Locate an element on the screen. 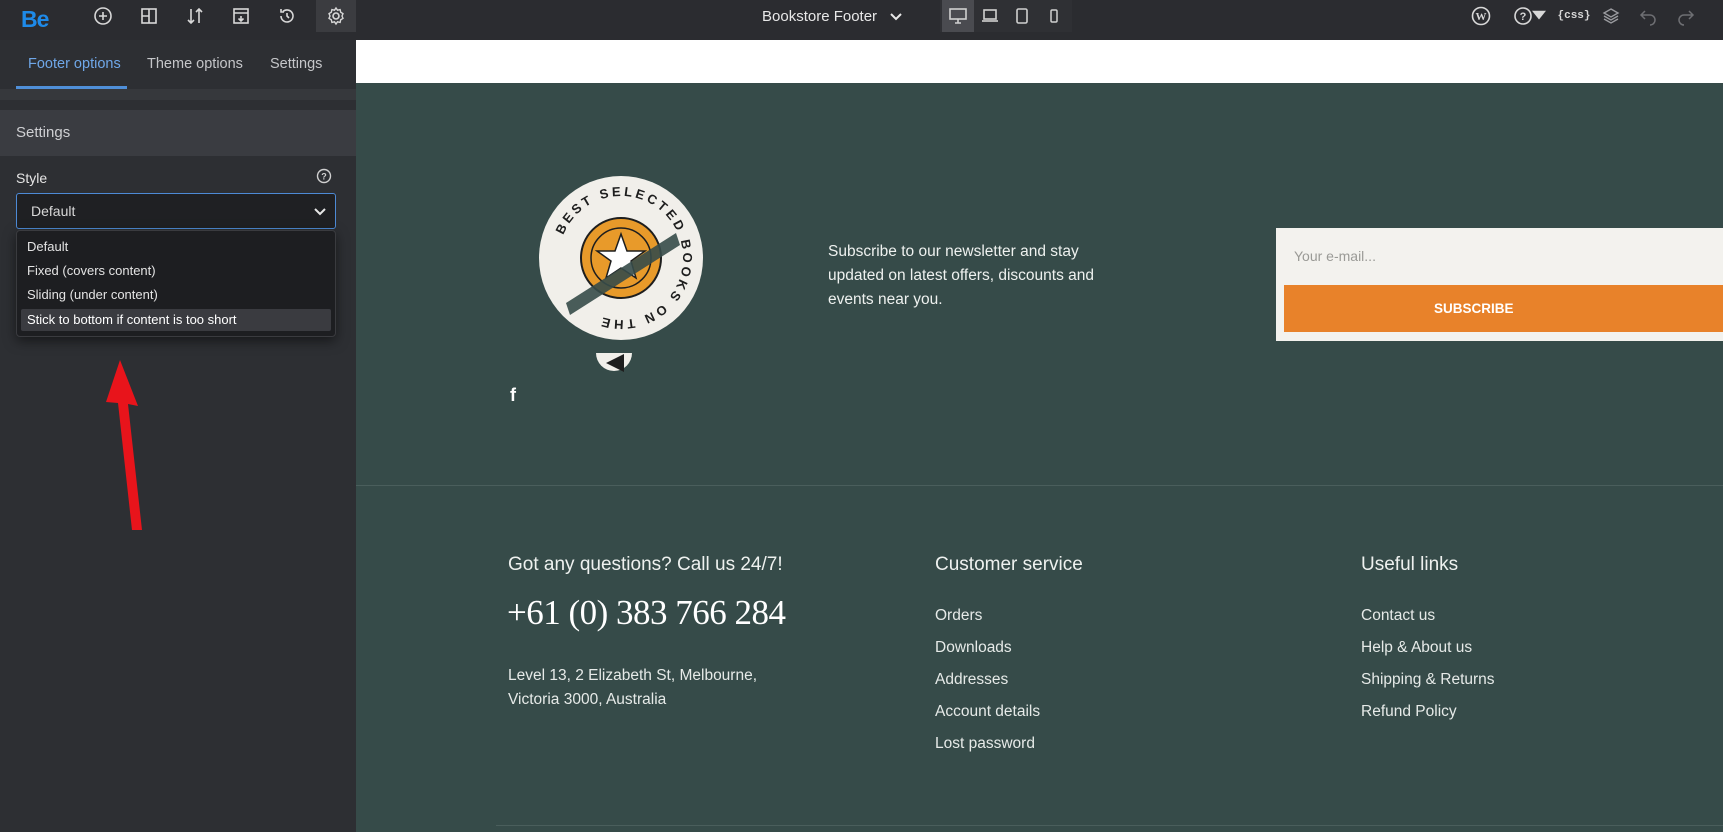 The width and height of the screenshot is (1723, 832). footer-link-downloads: Downloads is located at coordinates (987, 654).